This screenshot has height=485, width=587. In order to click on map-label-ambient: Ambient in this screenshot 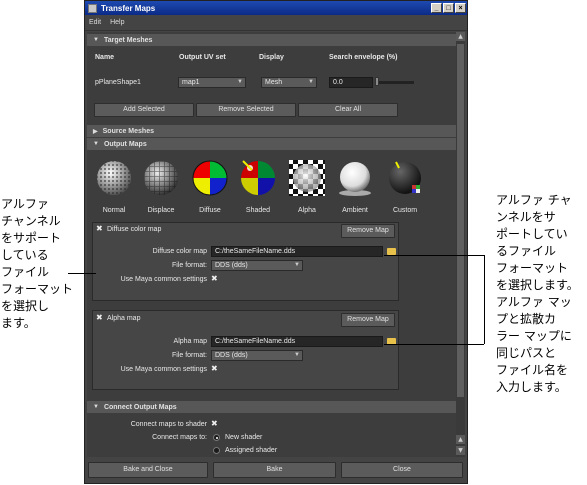, I will do `click(355, 210)`.